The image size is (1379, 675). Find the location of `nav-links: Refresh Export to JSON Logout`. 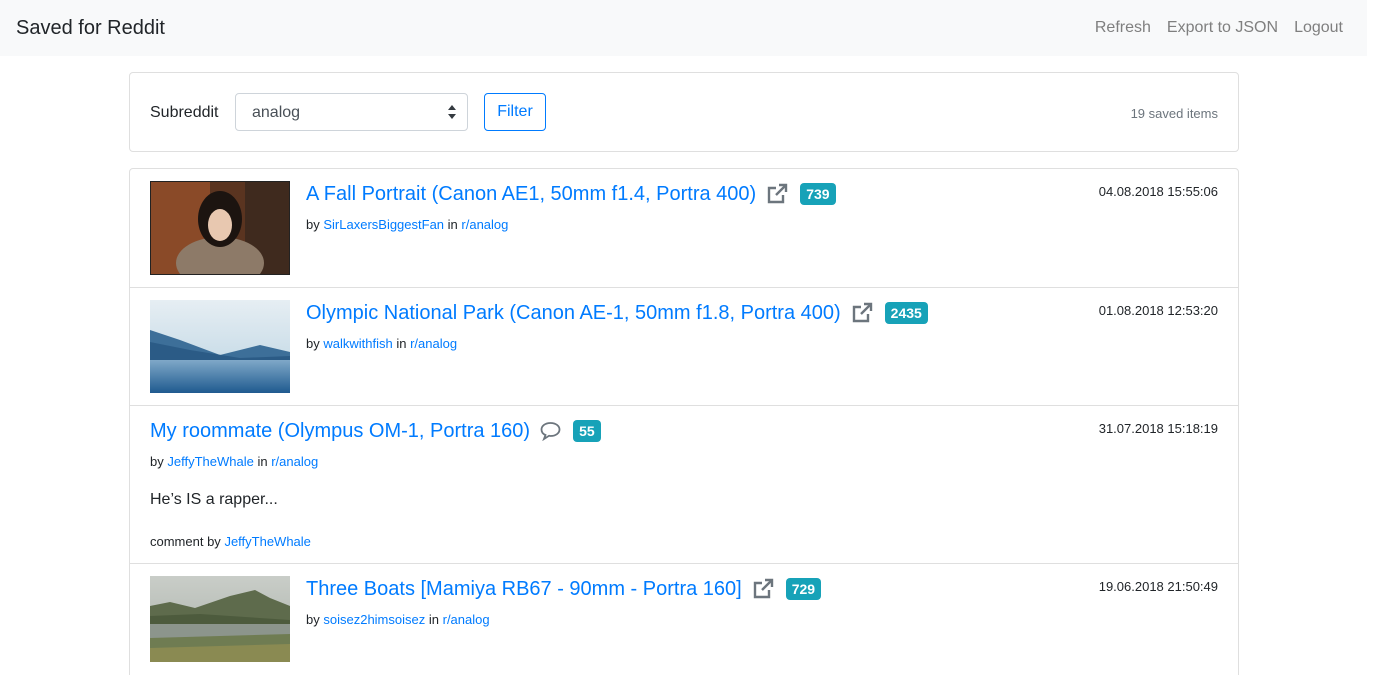

nav-links: Refresh Export to JSON Logout is located at coordinates (1219, 28).